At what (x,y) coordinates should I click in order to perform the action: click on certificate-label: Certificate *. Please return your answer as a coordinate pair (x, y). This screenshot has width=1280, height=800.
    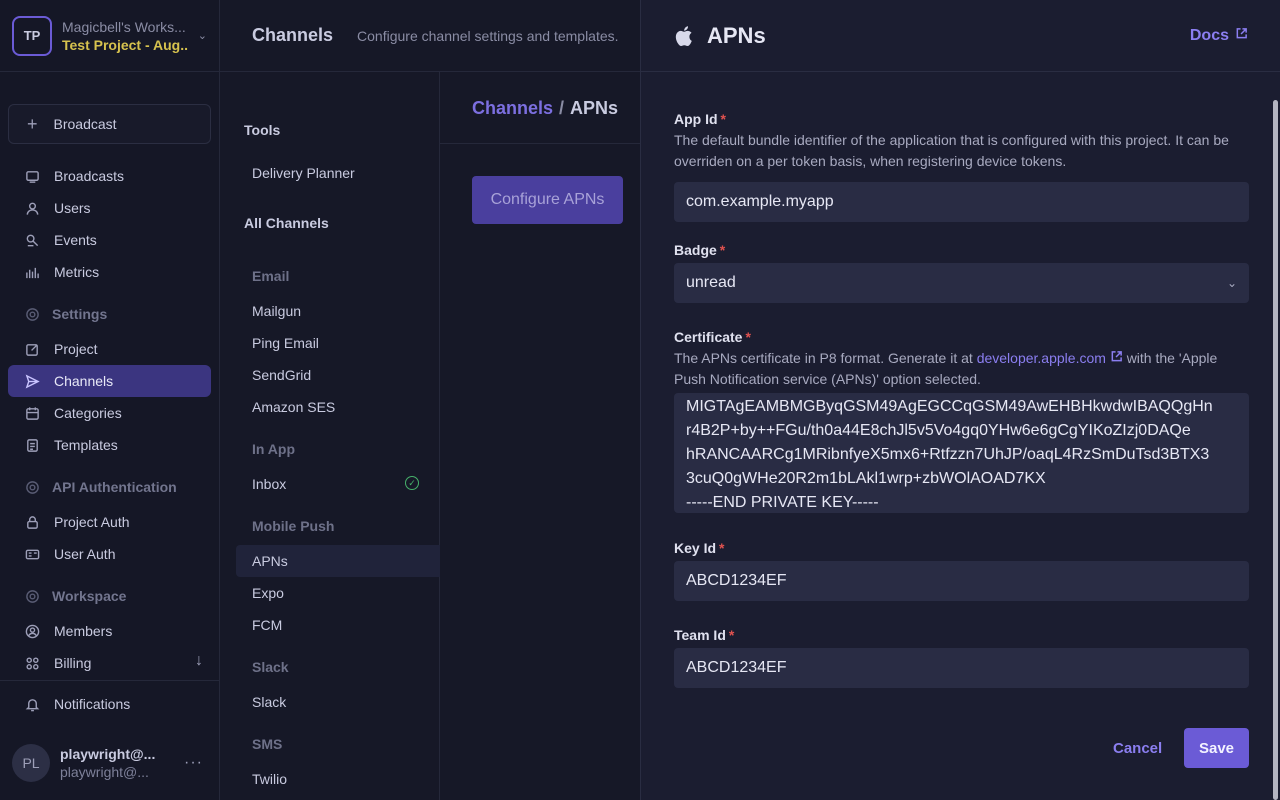
    Looking at the image, I should click on (712, 337).